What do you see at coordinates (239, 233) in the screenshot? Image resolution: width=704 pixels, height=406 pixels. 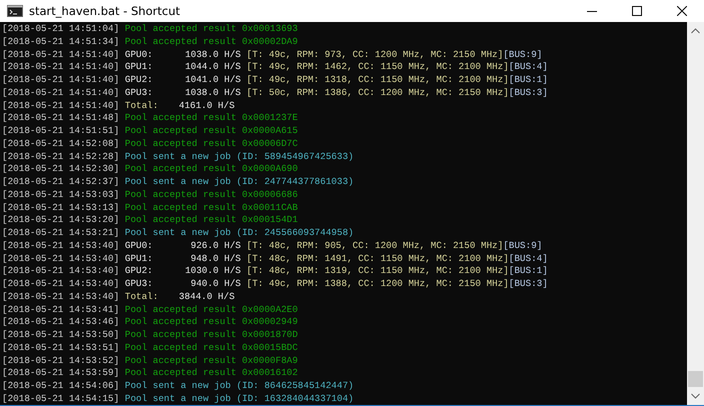 I see `log-message: Pool sent a new job (ID: 245566093744958)` at bounding box center [239, 233].